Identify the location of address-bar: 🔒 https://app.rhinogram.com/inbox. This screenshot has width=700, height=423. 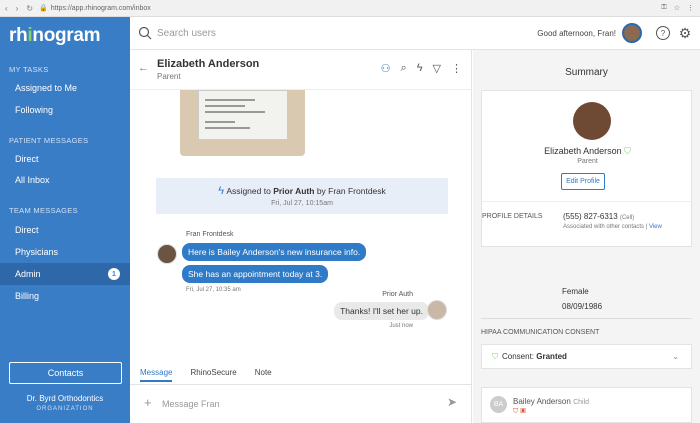
(350, 8).